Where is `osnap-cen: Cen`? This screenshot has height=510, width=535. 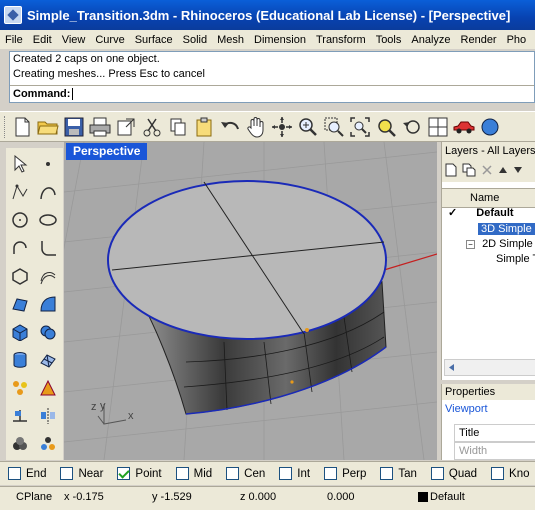 osnap-cen: Cen is located at coordinates (245, 473).